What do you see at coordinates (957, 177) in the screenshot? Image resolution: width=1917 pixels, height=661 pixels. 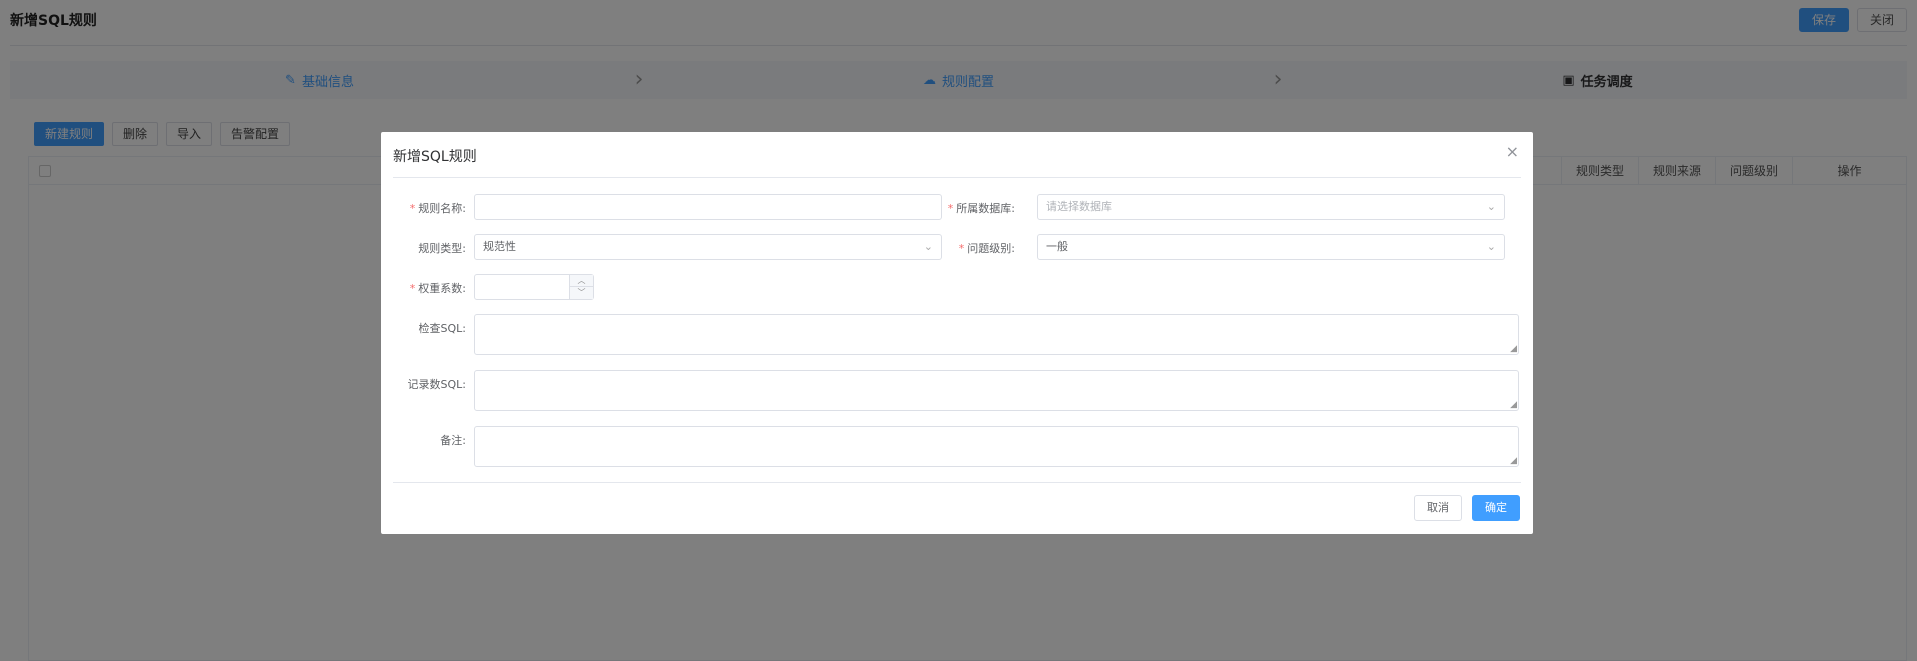 I see `dialog-header-divider` at bounding box center [957, 177].